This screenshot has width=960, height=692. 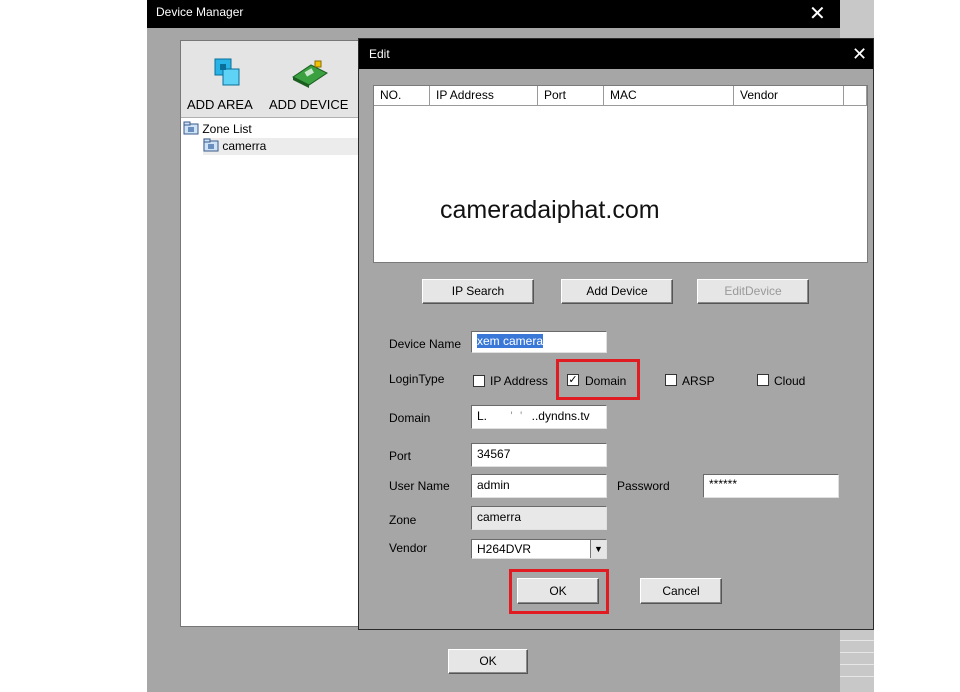 What do you see at coordinates (753, 291) in the screenshot?
I see `edit-device-button: EditDevice` at bounding box center [753, 291].